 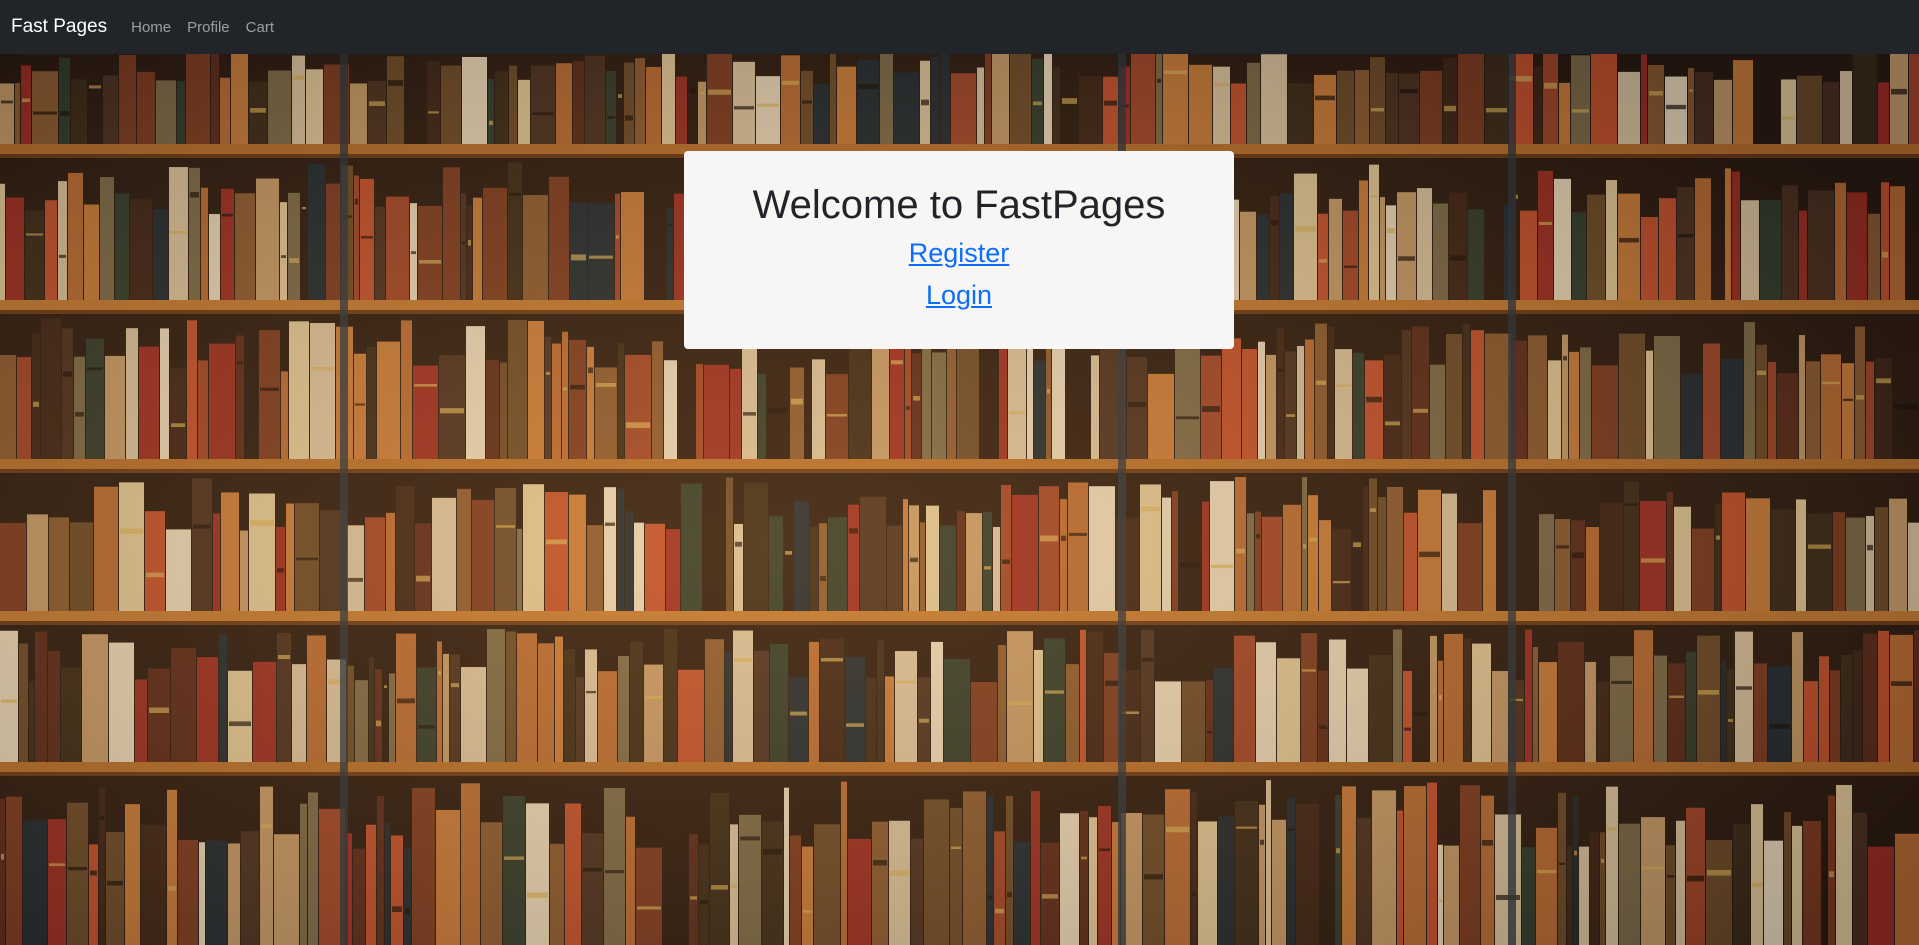 I want to click on welcome-title: Welcome to FastPages, so click(x=959, y=205).